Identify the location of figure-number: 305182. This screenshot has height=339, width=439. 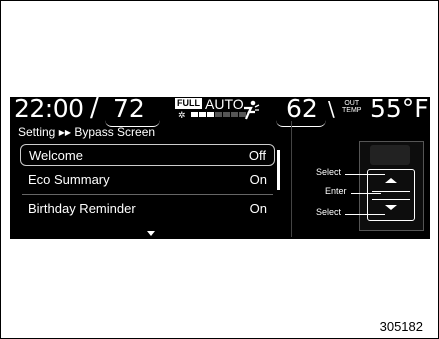
(401, 326).